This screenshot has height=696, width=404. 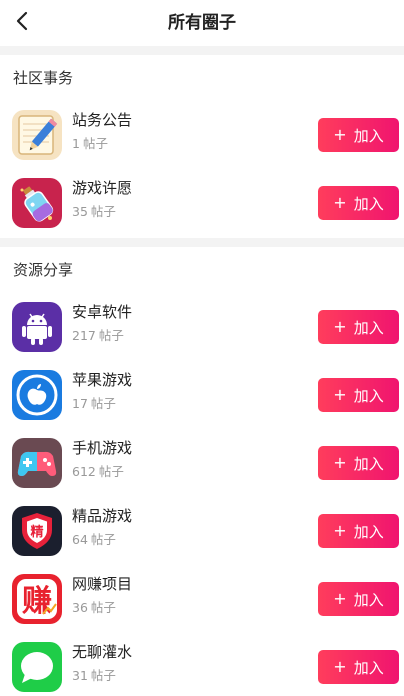 What do you see at coordinates (98, 471) in the screenshot?
I see `post-count: 612 帖子` at bounding box center [98, 471].